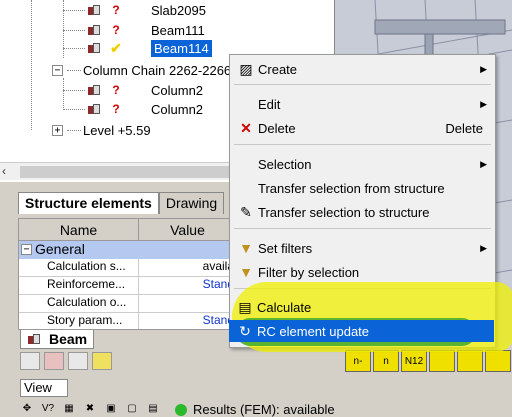  I want to click on layers-icon: ▤, so click(153, 409).